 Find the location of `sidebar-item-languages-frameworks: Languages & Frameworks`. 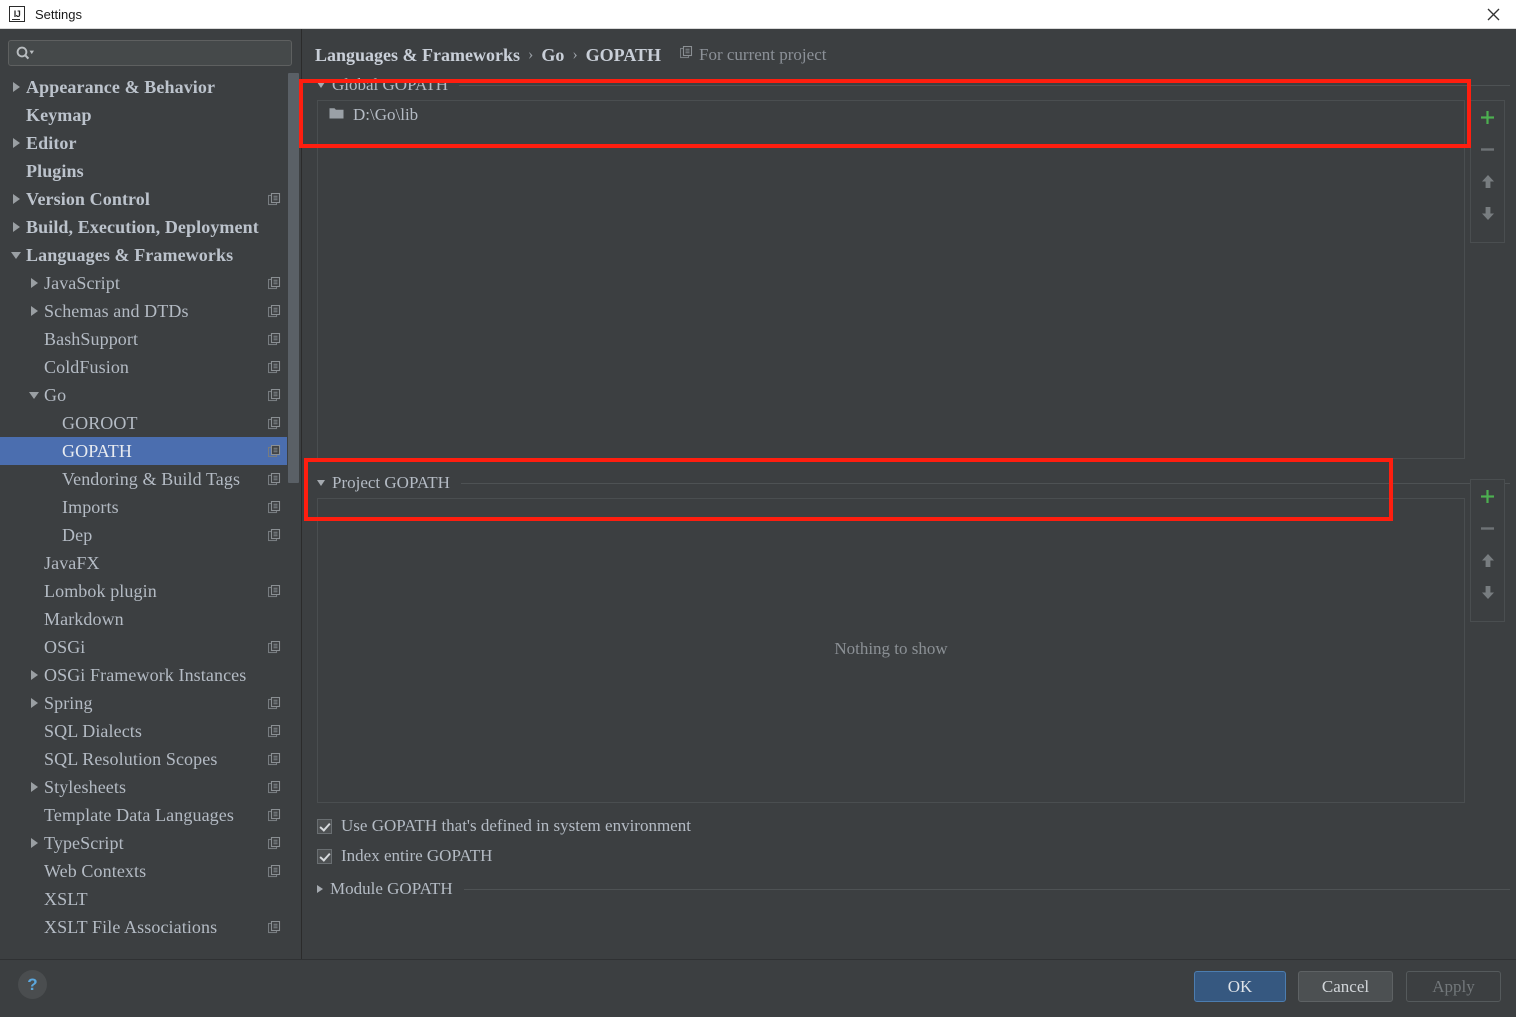

sidebar-item-languages-frameworks: Languages & Frameworks is located at coordinates (143, 255).